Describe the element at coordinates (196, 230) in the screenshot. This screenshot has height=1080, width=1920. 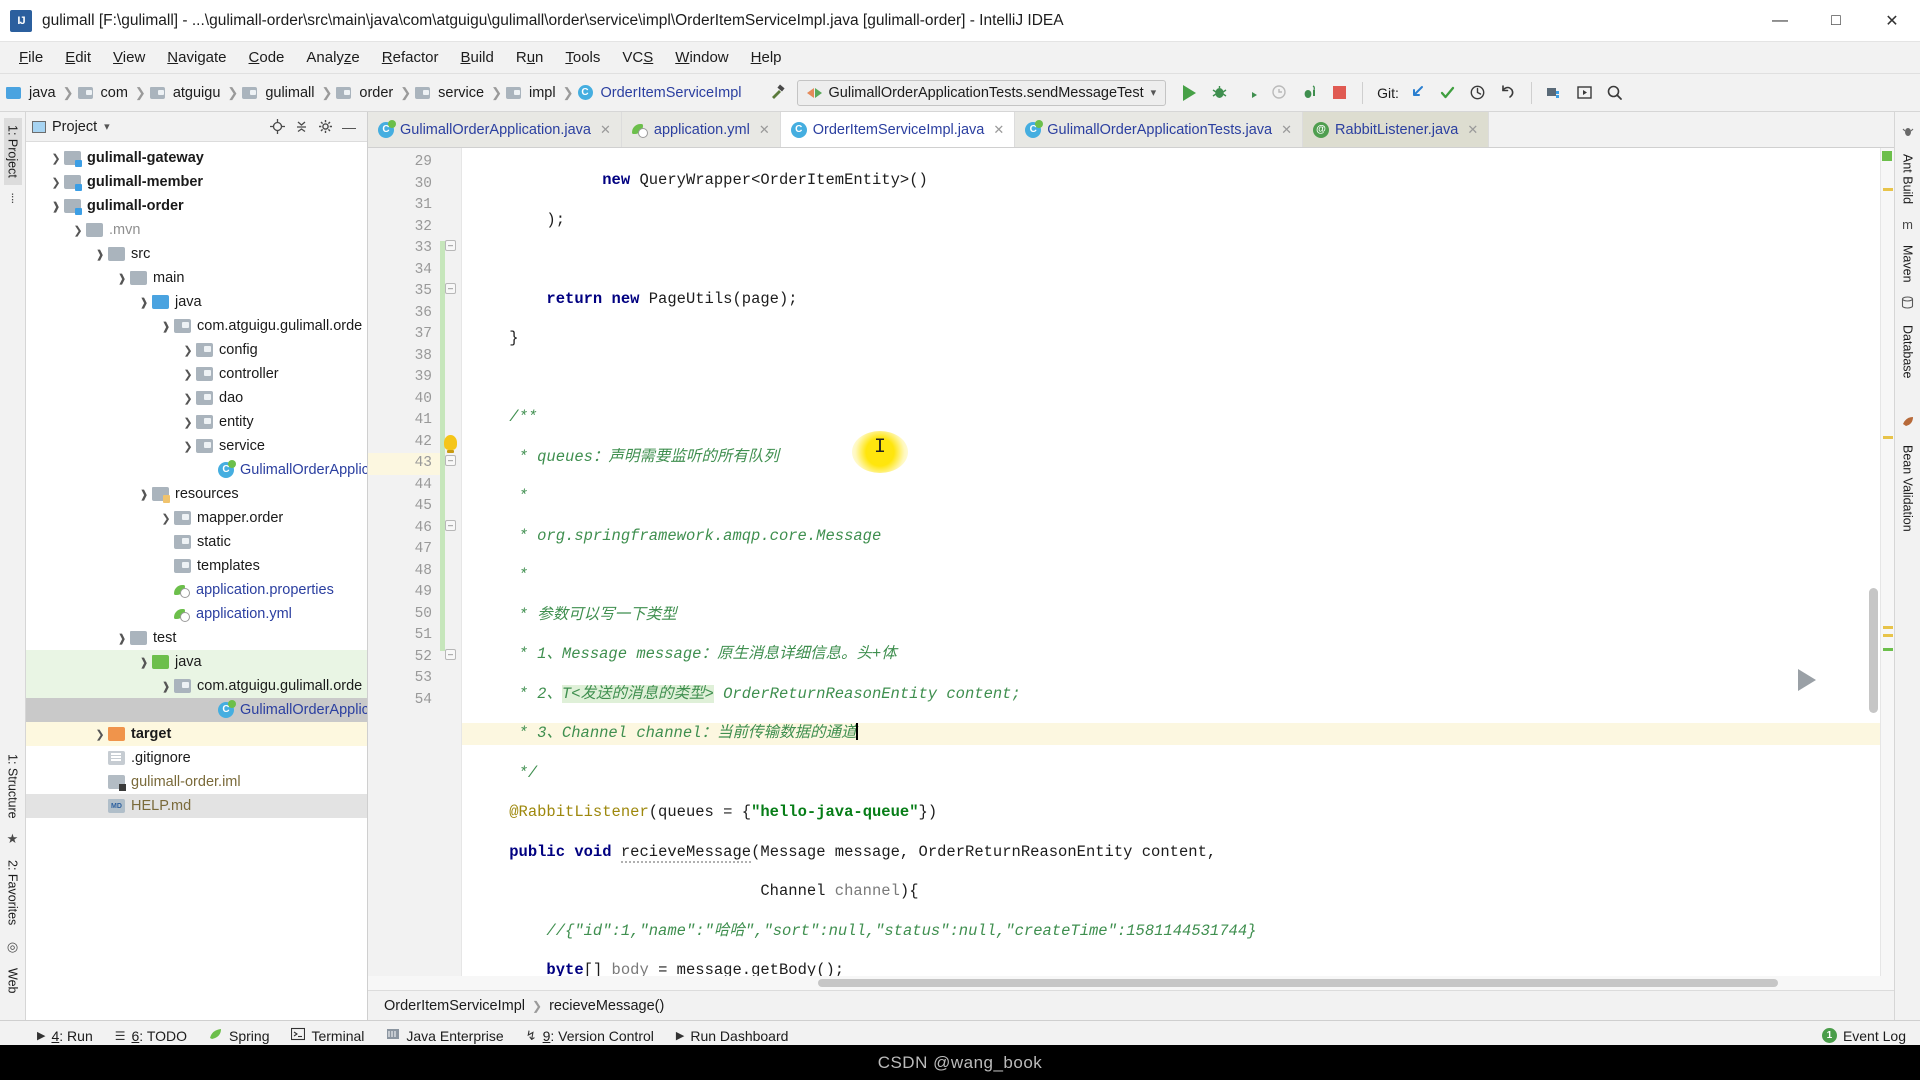
I see `tree-row-mvn: ❯ .mvn` at that location.